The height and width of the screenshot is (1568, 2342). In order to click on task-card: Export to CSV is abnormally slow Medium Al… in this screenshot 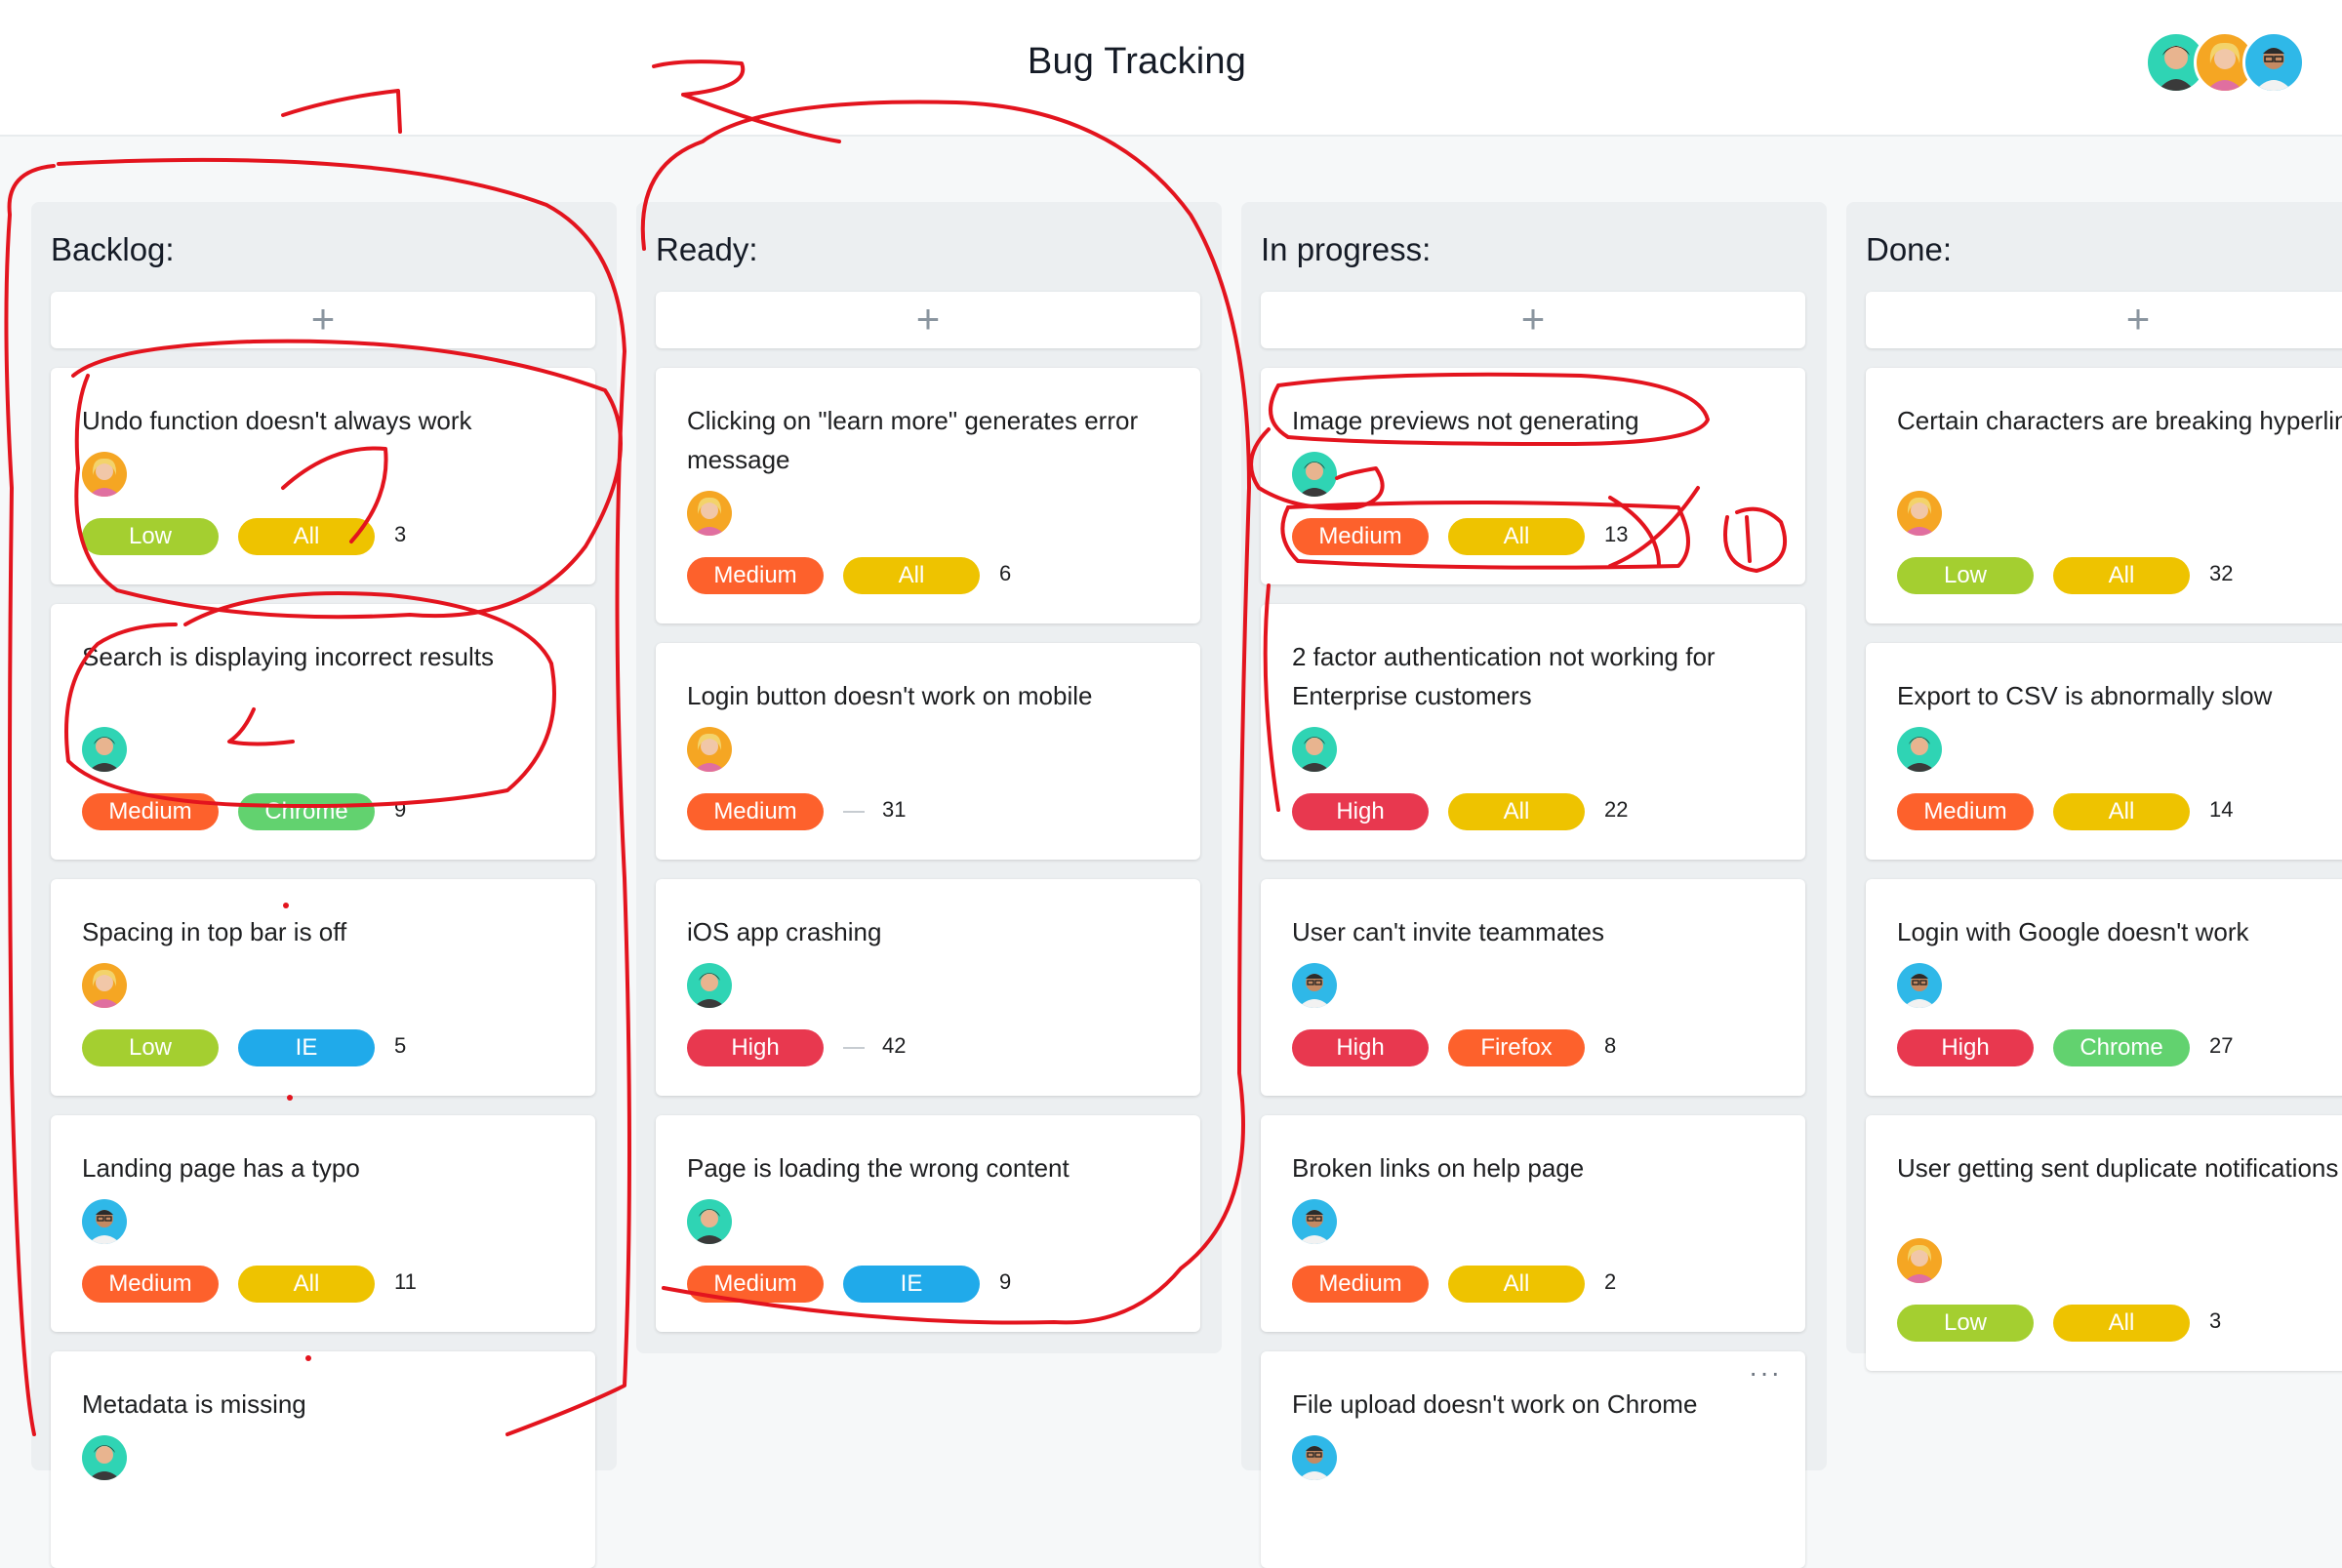, I will do `click(2104, 751)`.